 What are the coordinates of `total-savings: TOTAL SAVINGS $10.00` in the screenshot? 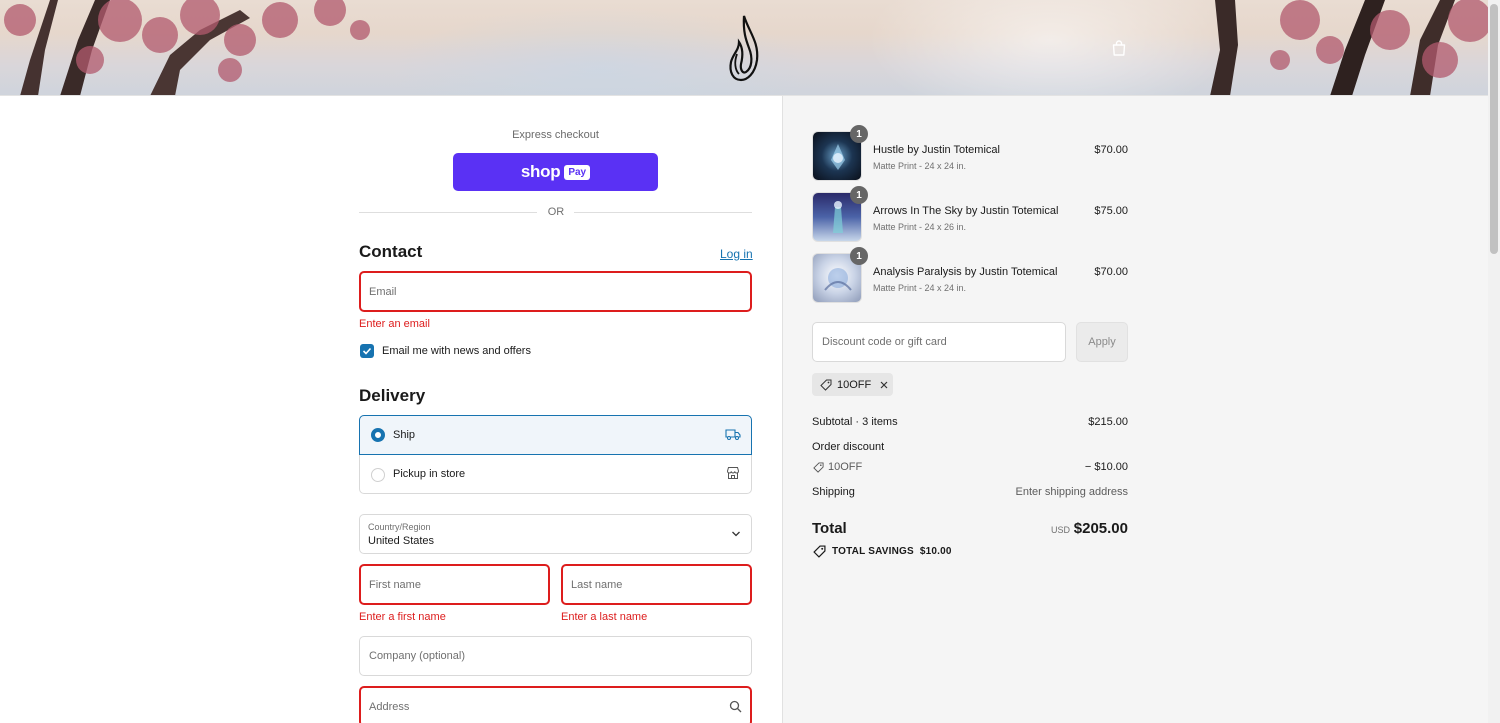 It's located at (882, 551).